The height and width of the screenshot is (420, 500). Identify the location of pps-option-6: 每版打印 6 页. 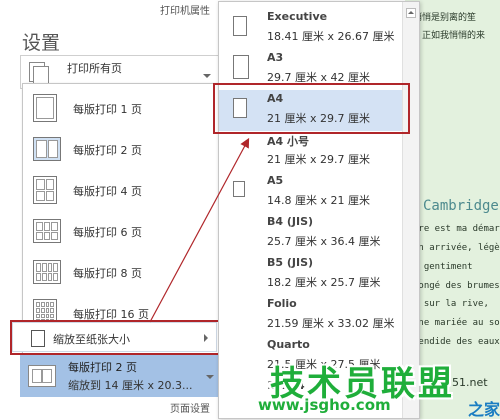
(122, 231).